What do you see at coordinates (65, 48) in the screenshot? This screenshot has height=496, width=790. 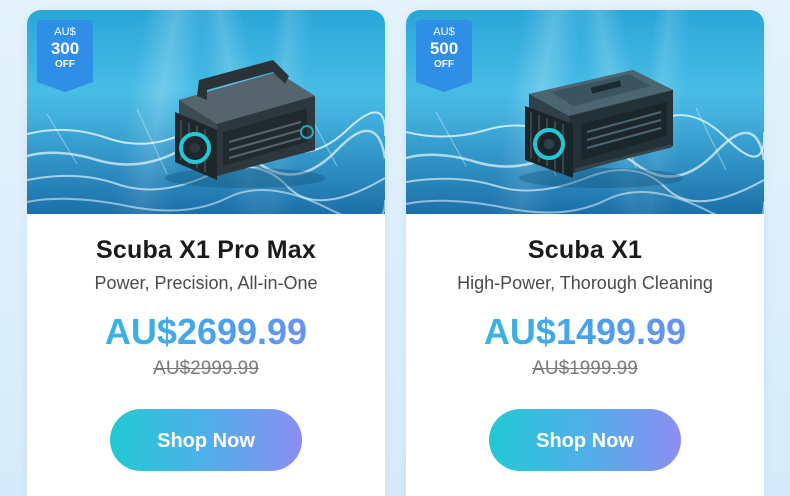 I see `badge-amount: 300` at bounding box center [65, 48].